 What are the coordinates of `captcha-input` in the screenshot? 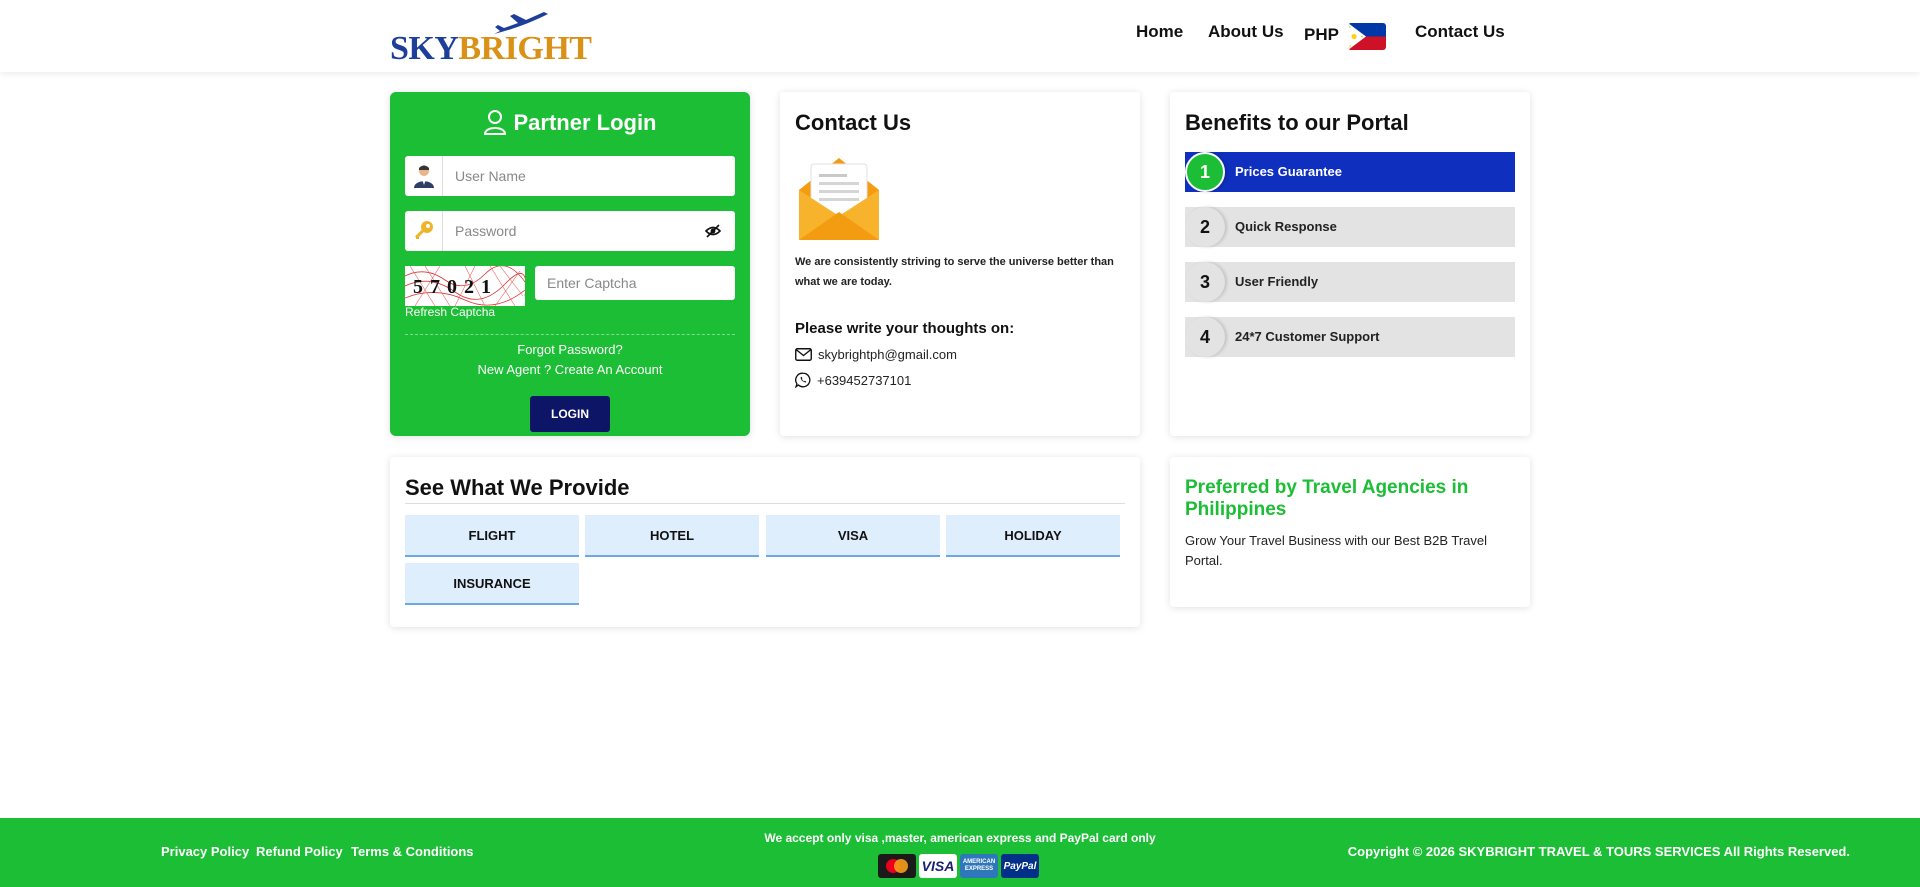 It's located at (635, 283).